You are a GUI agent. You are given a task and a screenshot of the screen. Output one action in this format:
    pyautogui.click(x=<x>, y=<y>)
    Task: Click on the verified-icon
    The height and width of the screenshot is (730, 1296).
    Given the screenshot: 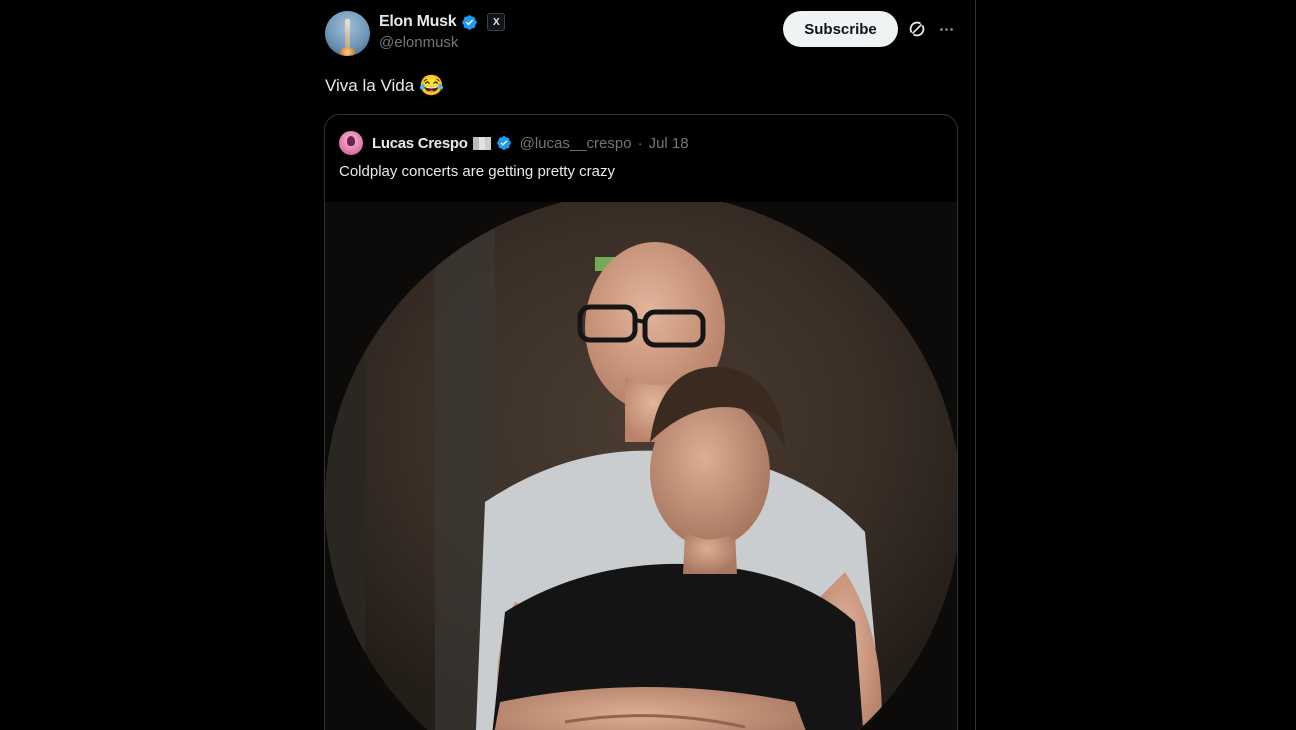 What is the action you would take?
    pyautogui.click(x=469, y=22)
    